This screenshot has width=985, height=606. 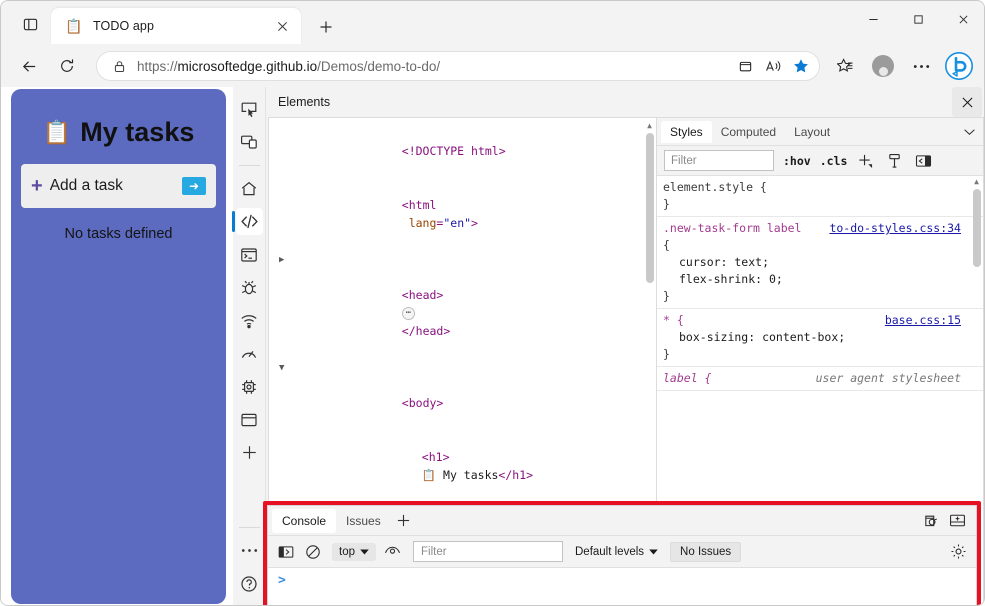 I want to click on dom-line: <h1> 📋 My tasks</h1>, so click(x=462, y=466).